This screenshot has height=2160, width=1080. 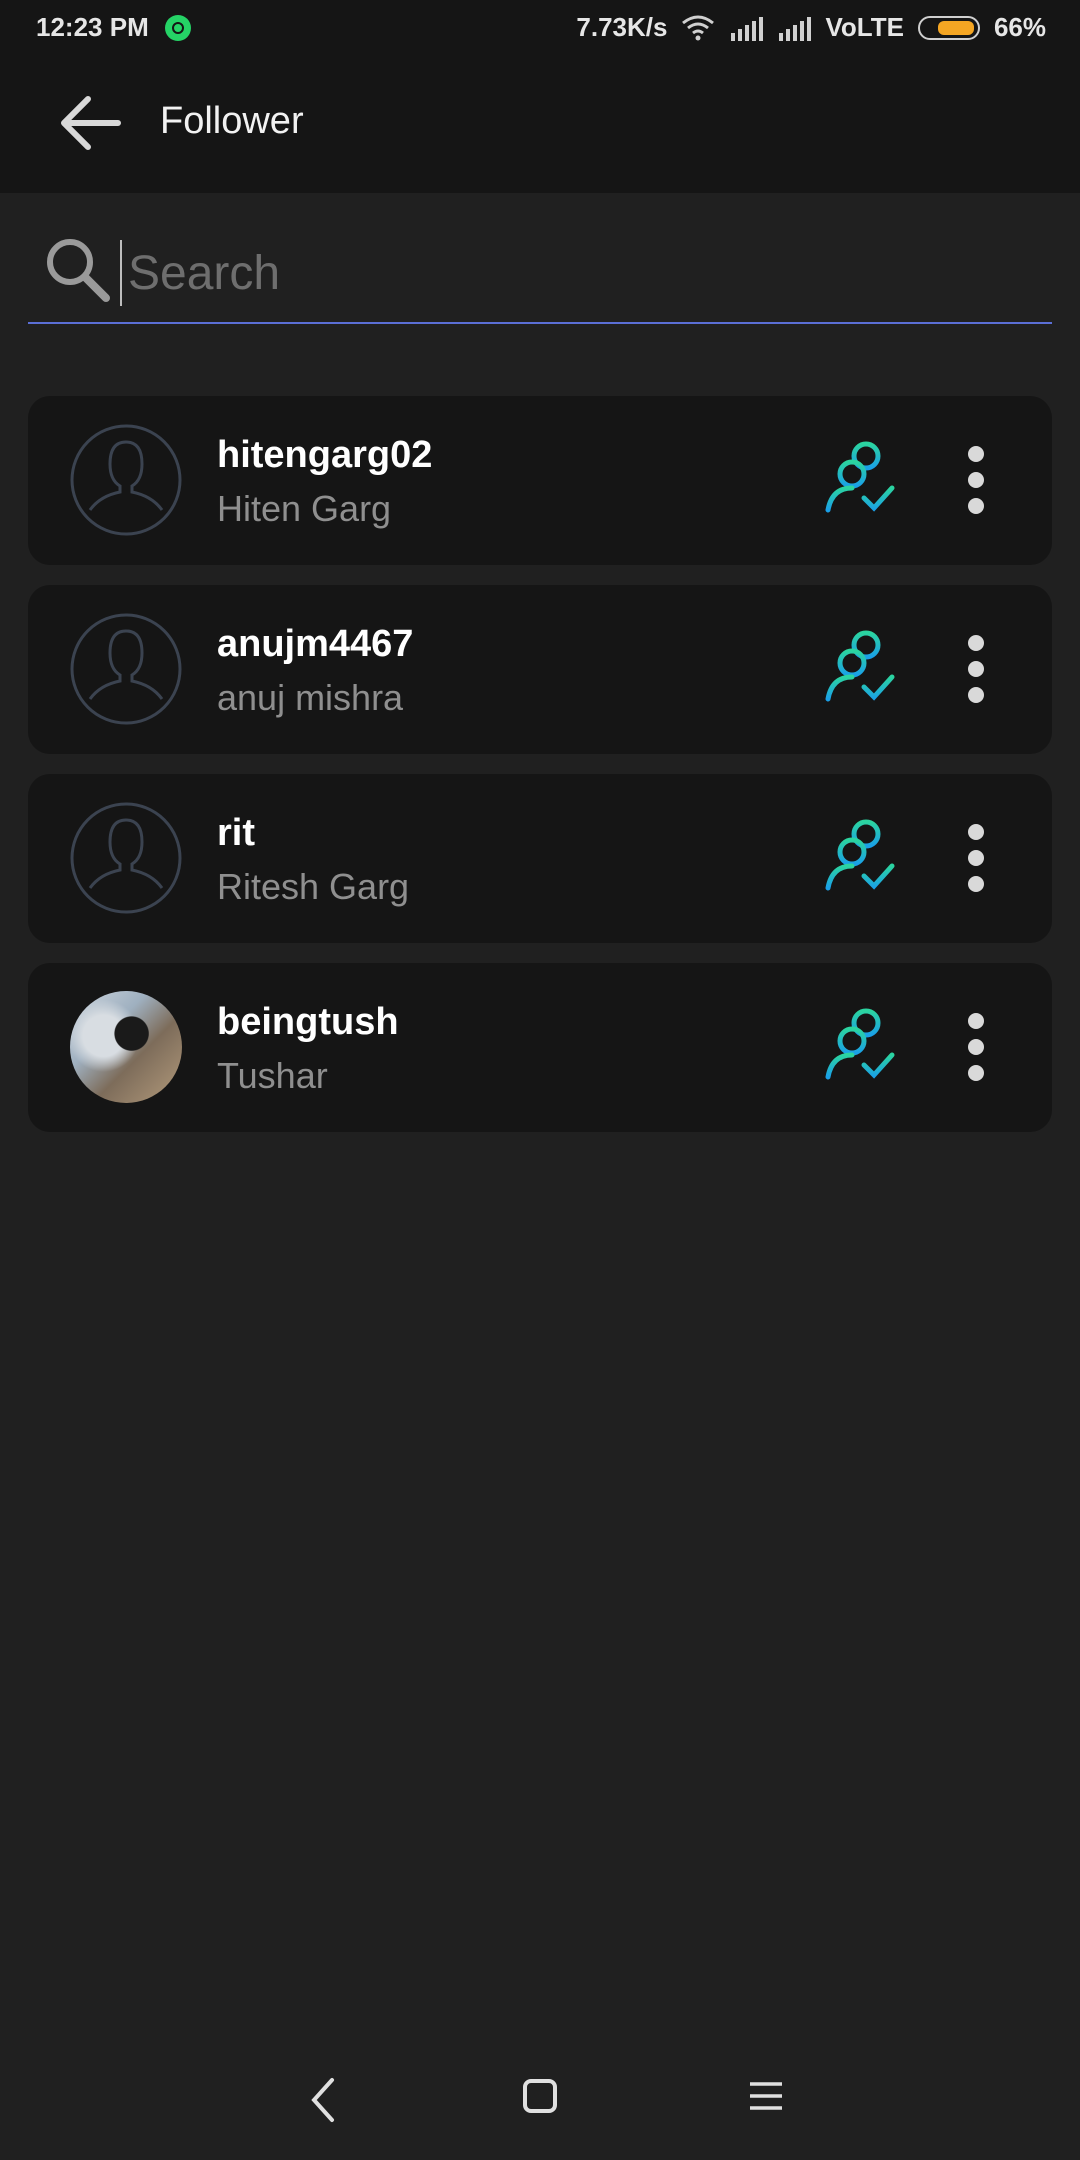 I want to click on back-button, so click(x=90, y=123).